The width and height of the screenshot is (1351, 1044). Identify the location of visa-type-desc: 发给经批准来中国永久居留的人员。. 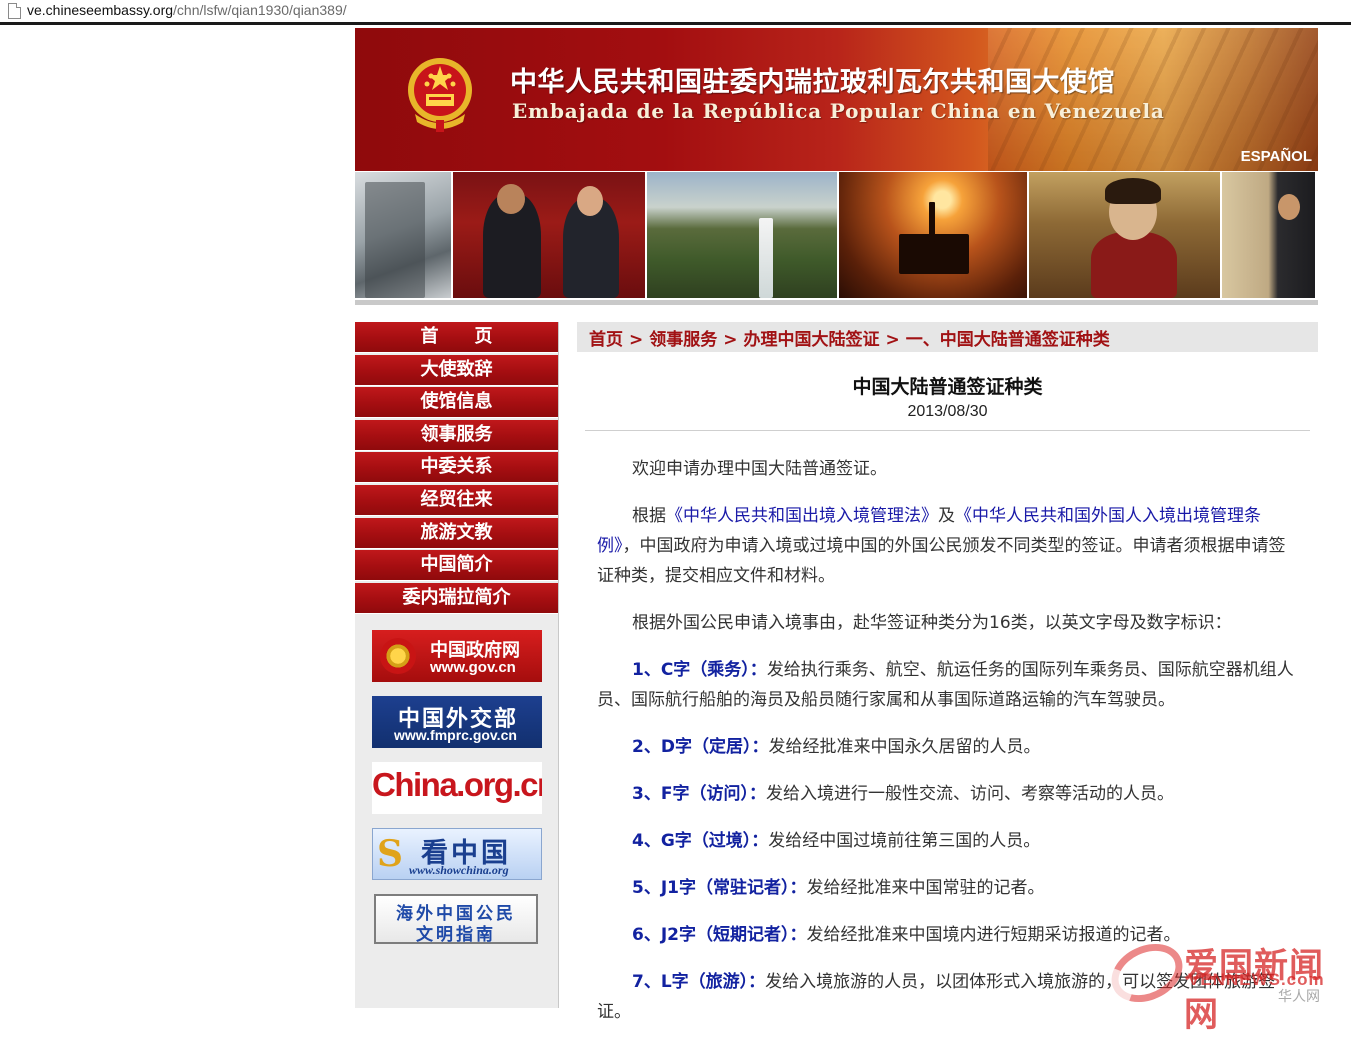
(904, 747).